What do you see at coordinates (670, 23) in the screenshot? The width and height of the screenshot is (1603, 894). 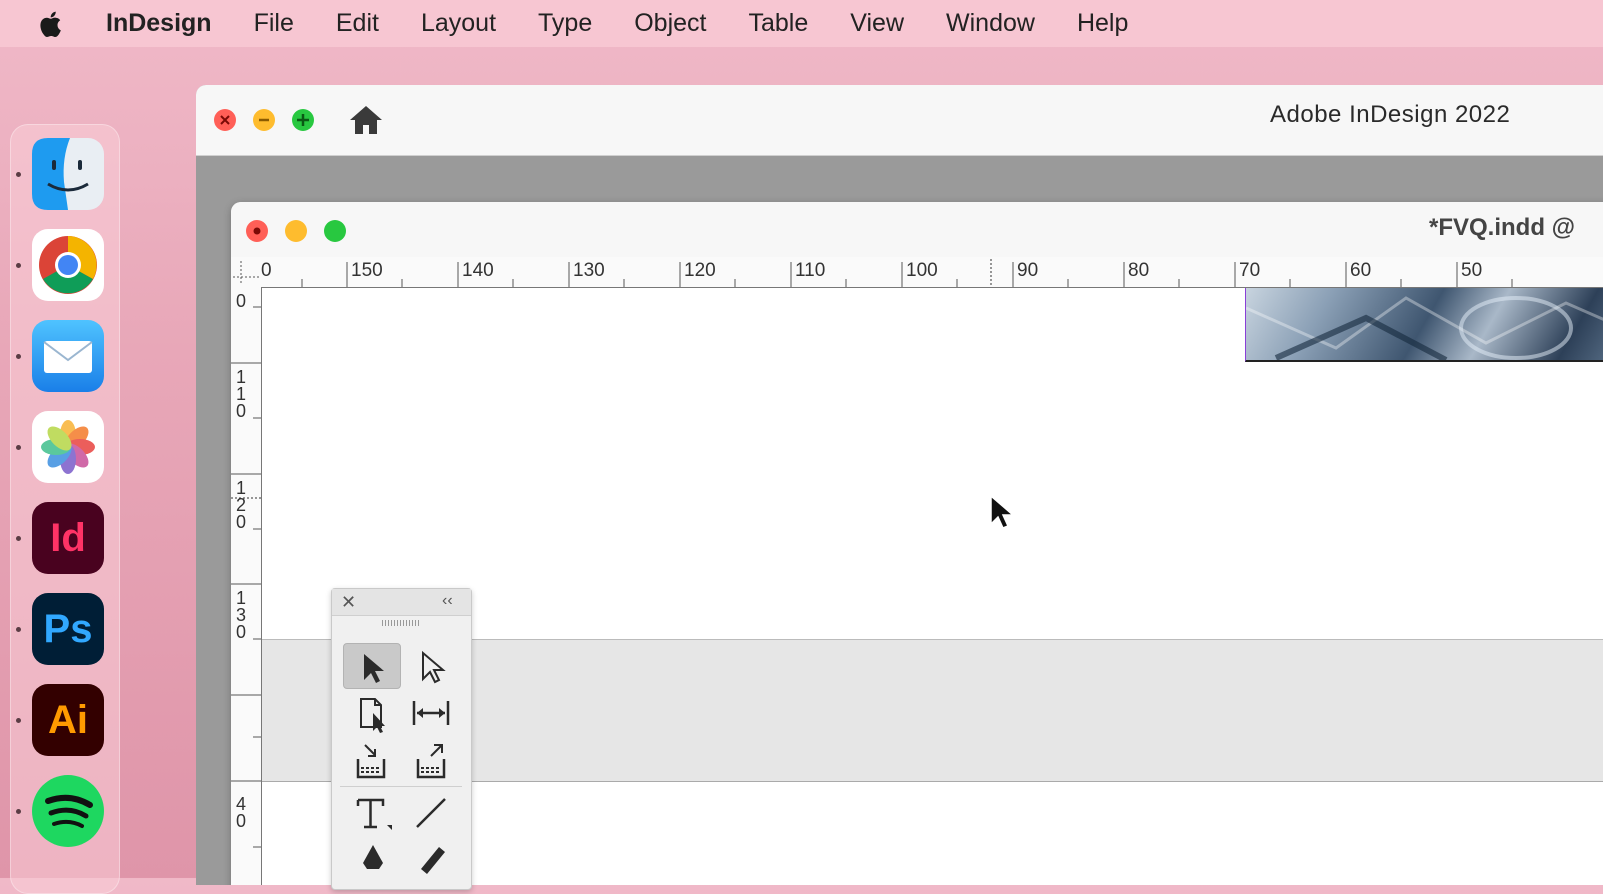 I see `menu-object: Object` at bounding box center [670, 23].